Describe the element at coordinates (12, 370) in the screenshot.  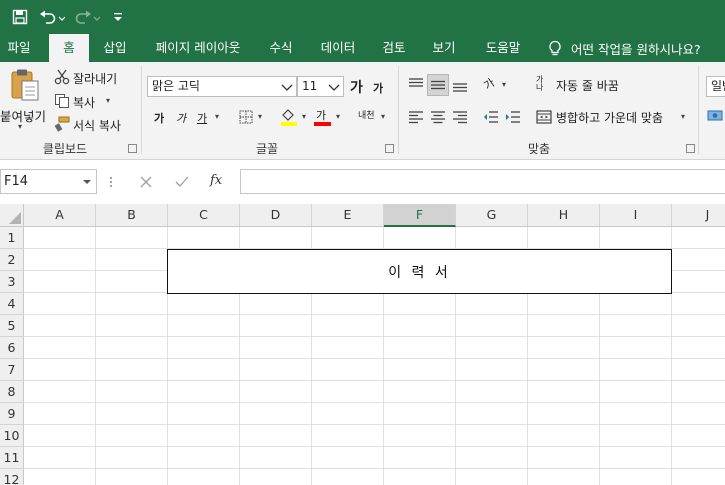
I see `row-header: 7` at that location.